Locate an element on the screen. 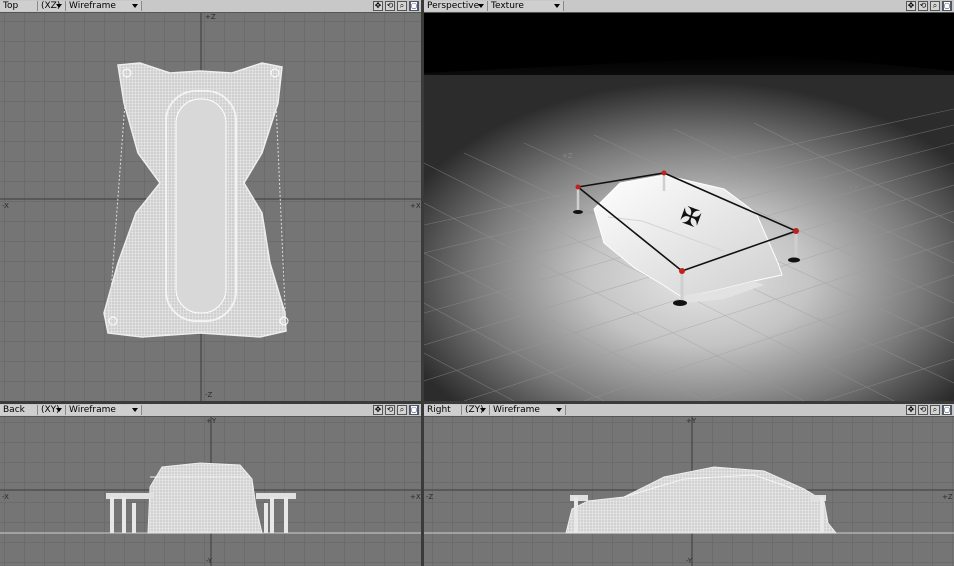 The image size is (954, 566). axis-label-x: +X is located at coordinates (853, 188).